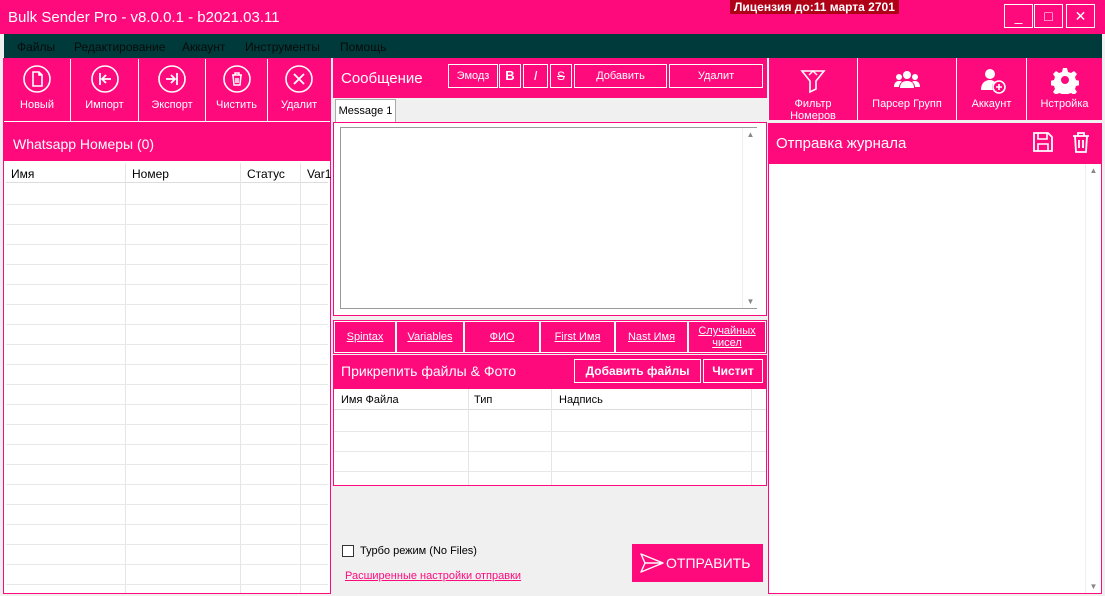  I want to click on group-parser-button: Парсер Групп, so click(906, 89).